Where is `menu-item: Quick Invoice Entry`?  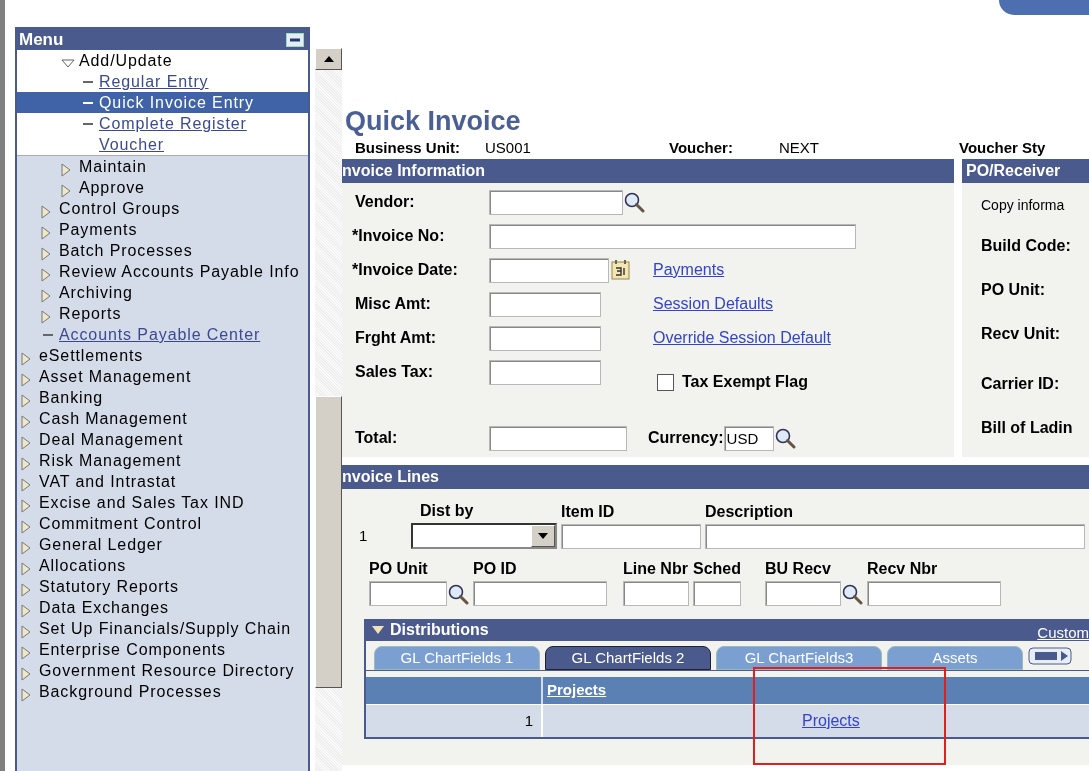
menu-item: Quick Invoice Entry is located at coordinates (162, 102).